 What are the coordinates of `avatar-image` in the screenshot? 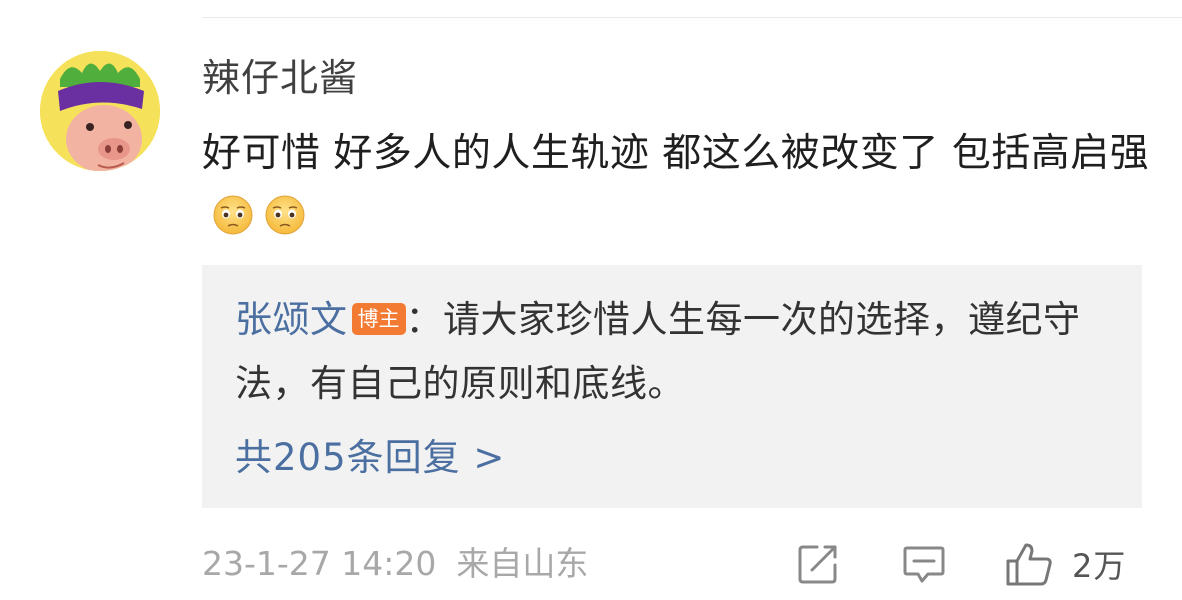 It's located at (100, 111).